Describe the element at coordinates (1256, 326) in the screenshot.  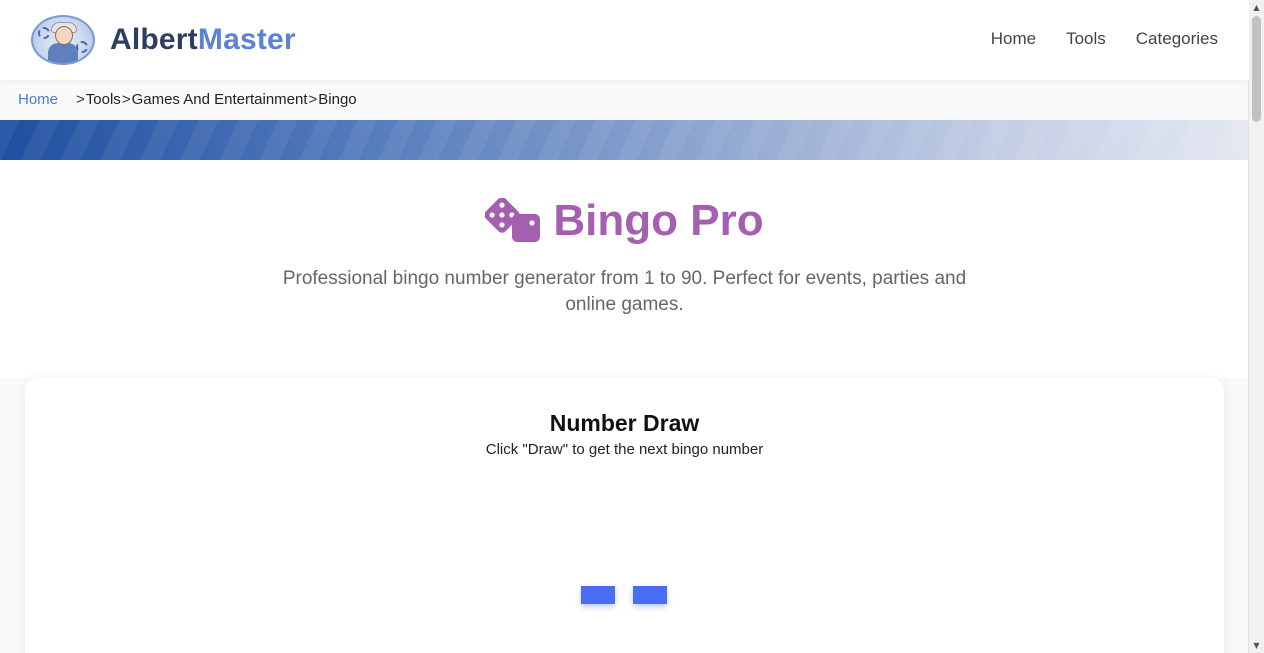
I see `page-scrollbar: ▲ ▼` at that location.